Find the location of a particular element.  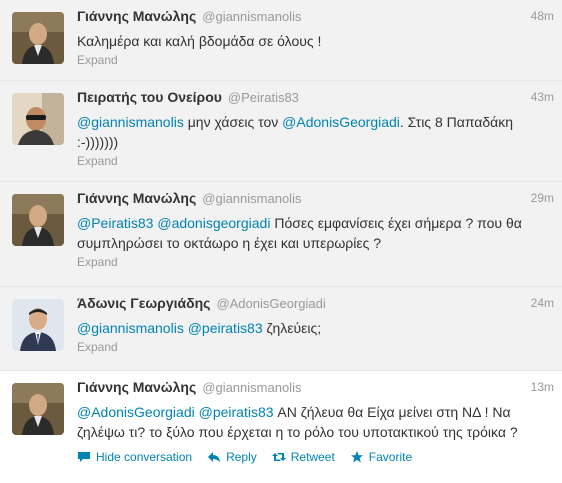

favorite-button: Favorite is located at coordinates (381, 457).